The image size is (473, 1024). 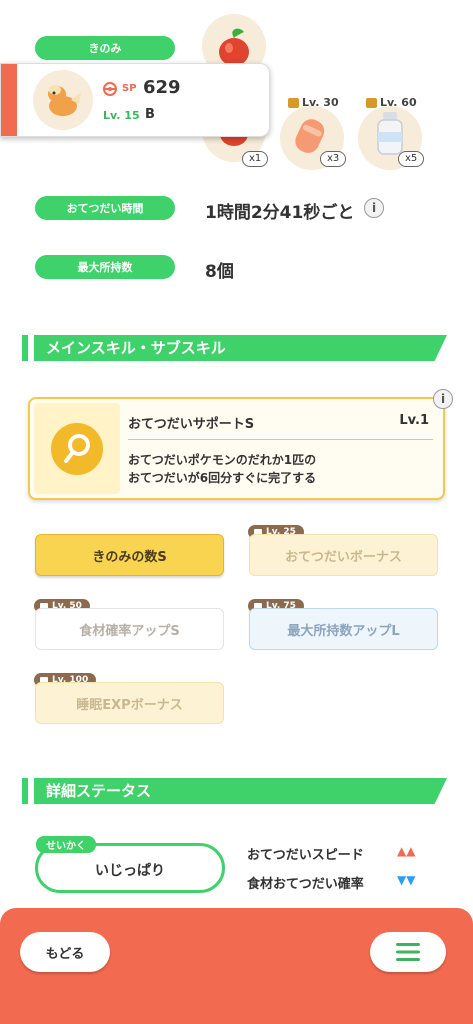 What do you see at coordinates (305, 884) in the screenshot?
I see `nature-down-label: 食材おてつだい確率` at bounding box center [305, 884].